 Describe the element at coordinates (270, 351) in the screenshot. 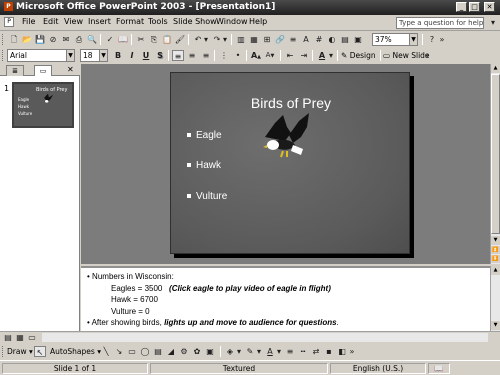

I see `font-color-icon: A` at that location.